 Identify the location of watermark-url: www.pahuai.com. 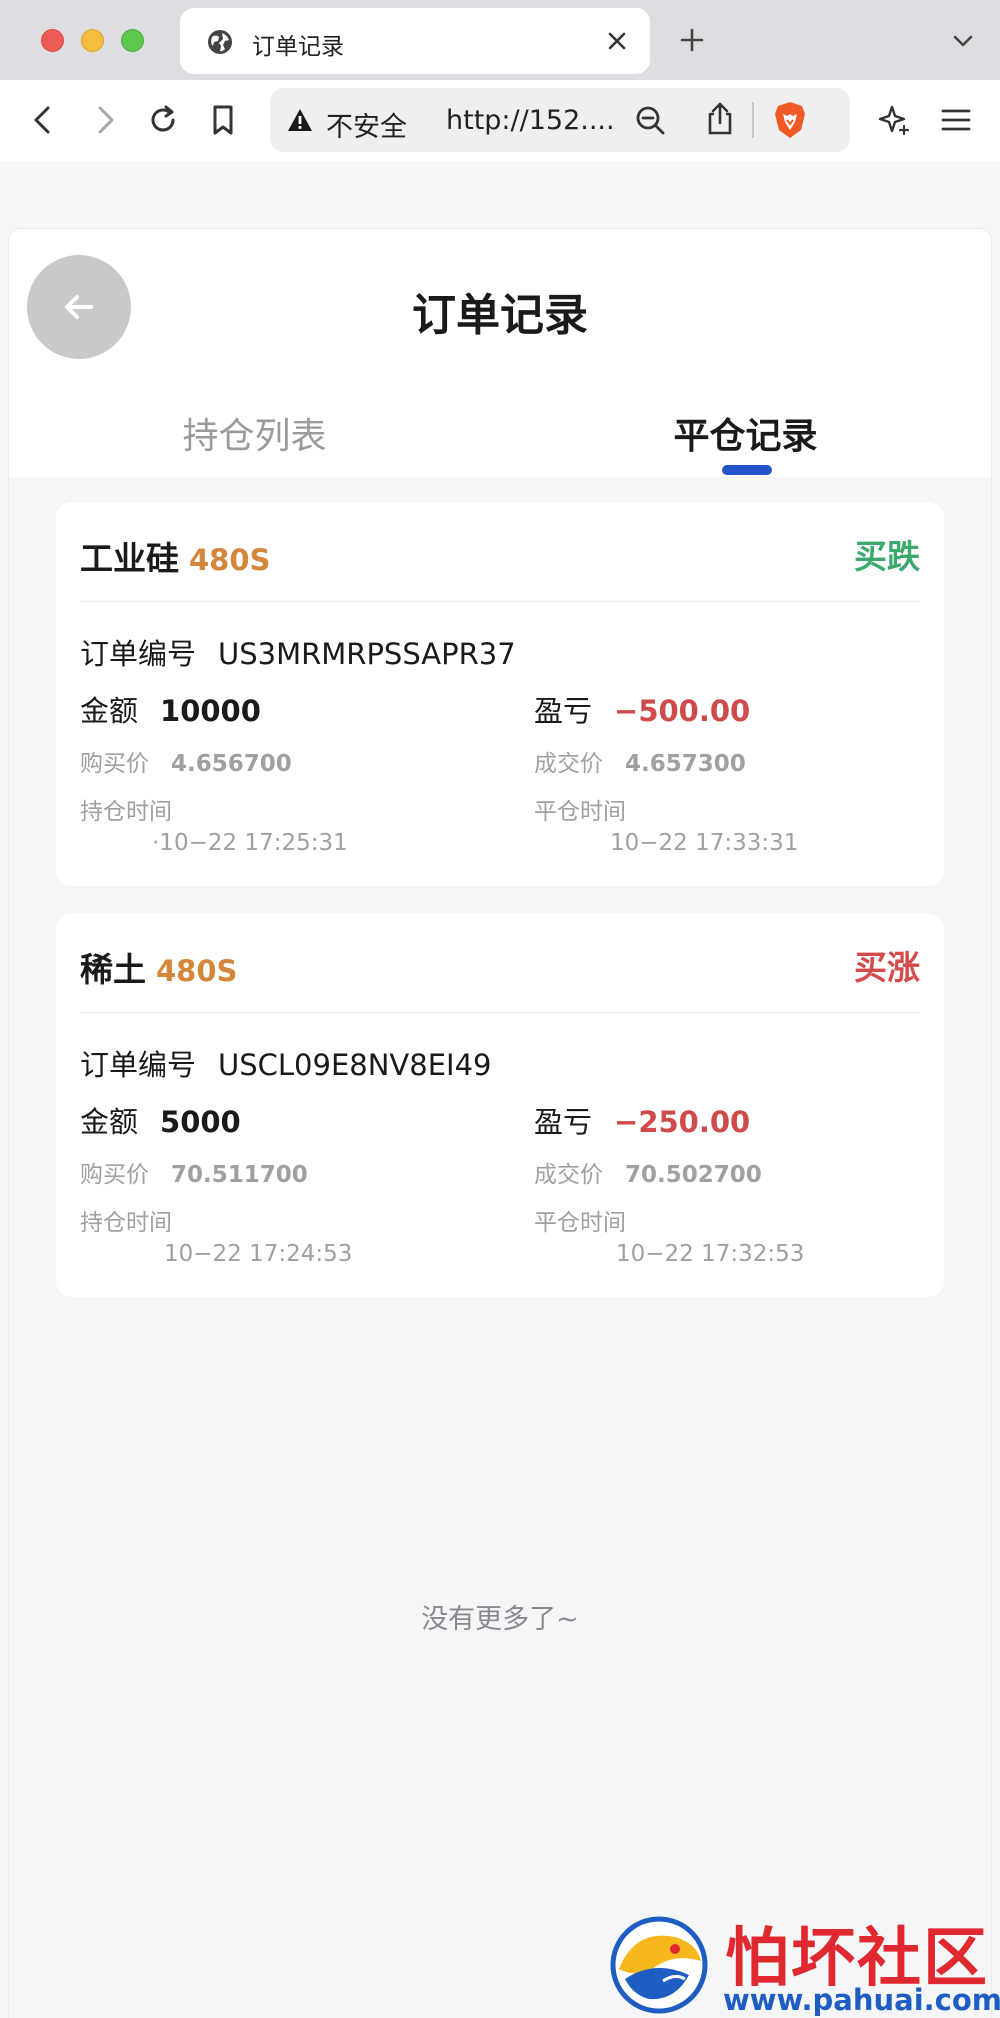
(861, 2000).